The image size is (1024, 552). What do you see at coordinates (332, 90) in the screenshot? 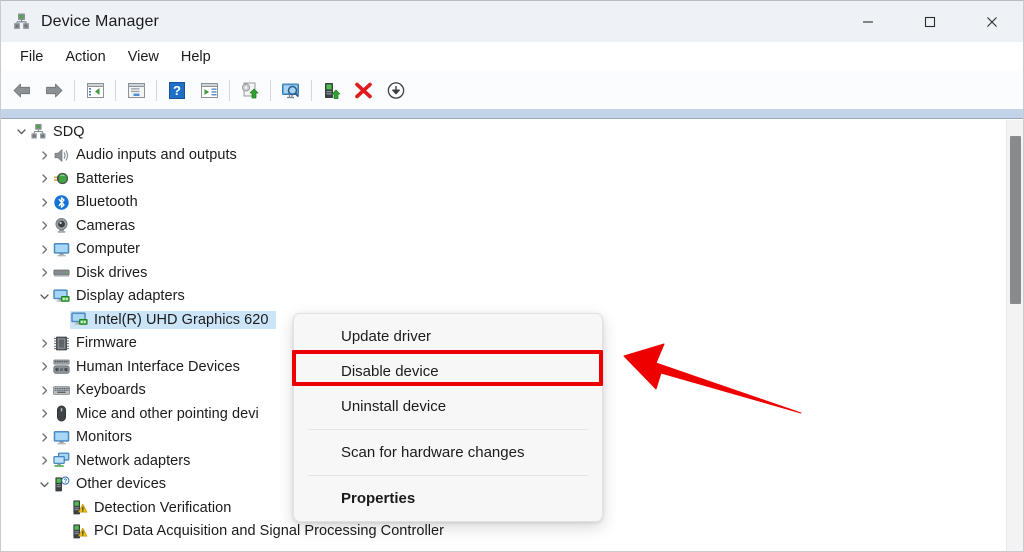
I see `enable-device-icon` at bounding box center [332, 90].